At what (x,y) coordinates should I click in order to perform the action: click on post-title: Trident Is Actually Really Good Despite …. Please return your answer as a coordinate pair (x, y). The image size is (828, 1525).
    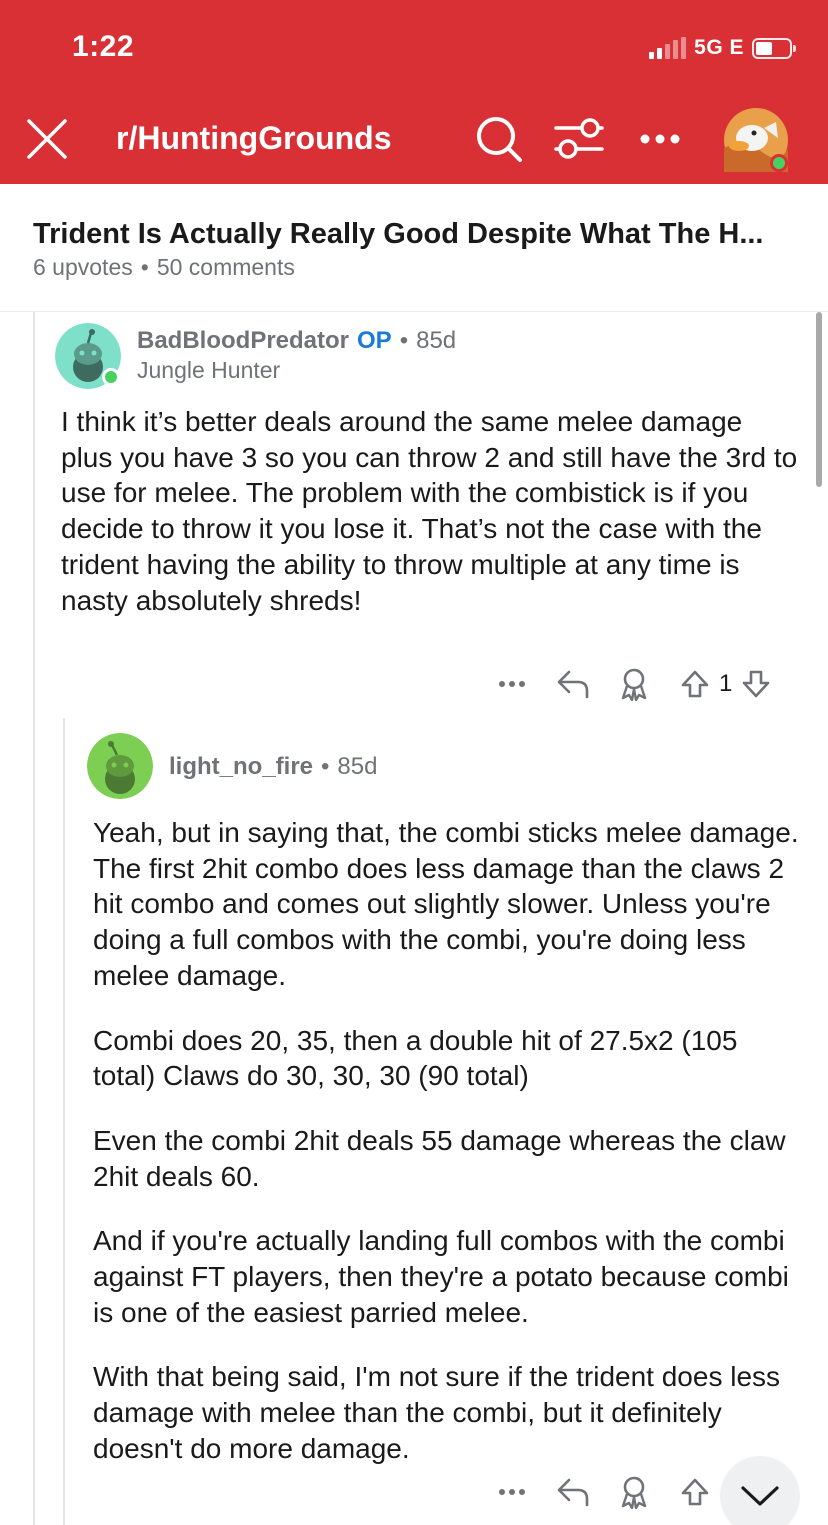
    Looking at the image, I should click on (398, 234).